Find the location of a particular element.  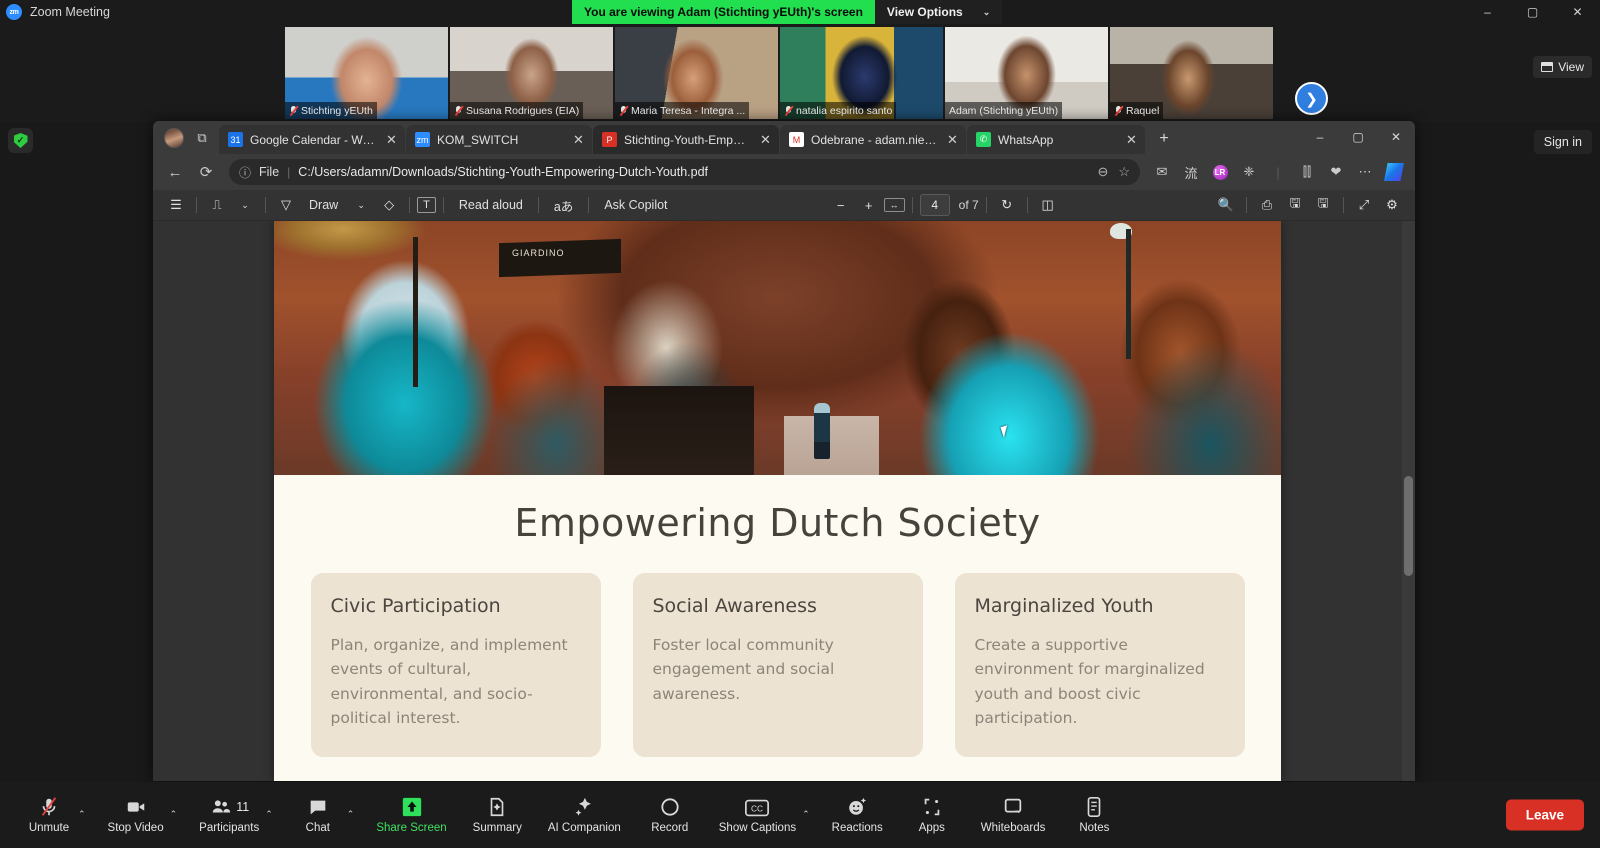

participant-thumbnail: Raquel is located at coordinates (1191, 73).